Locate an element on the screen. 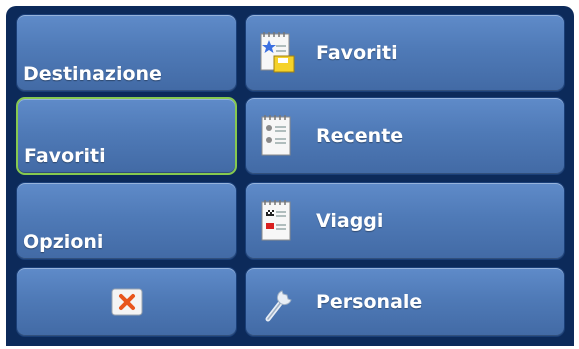 This screenshot has width=579, height=349. favoriti-tab-button: Favoriti is located at coordinates (126, 136).